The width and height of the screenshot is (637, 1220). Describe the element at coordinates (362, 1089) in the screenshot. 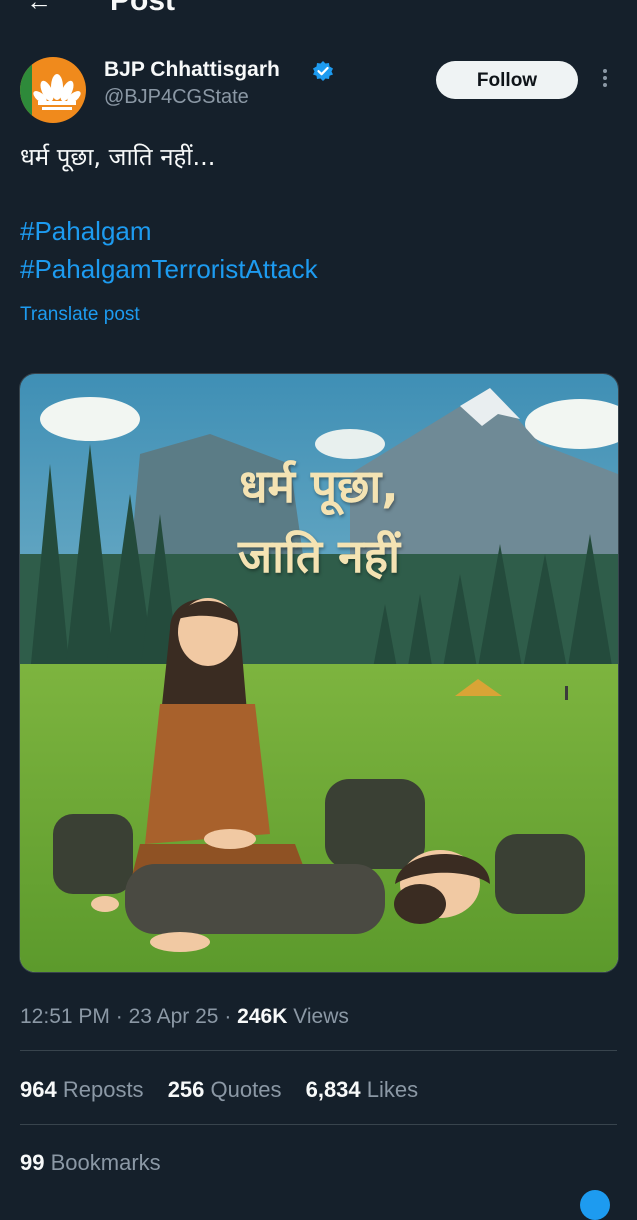

I see `likes-stat: 6,834 Likes` at that location.